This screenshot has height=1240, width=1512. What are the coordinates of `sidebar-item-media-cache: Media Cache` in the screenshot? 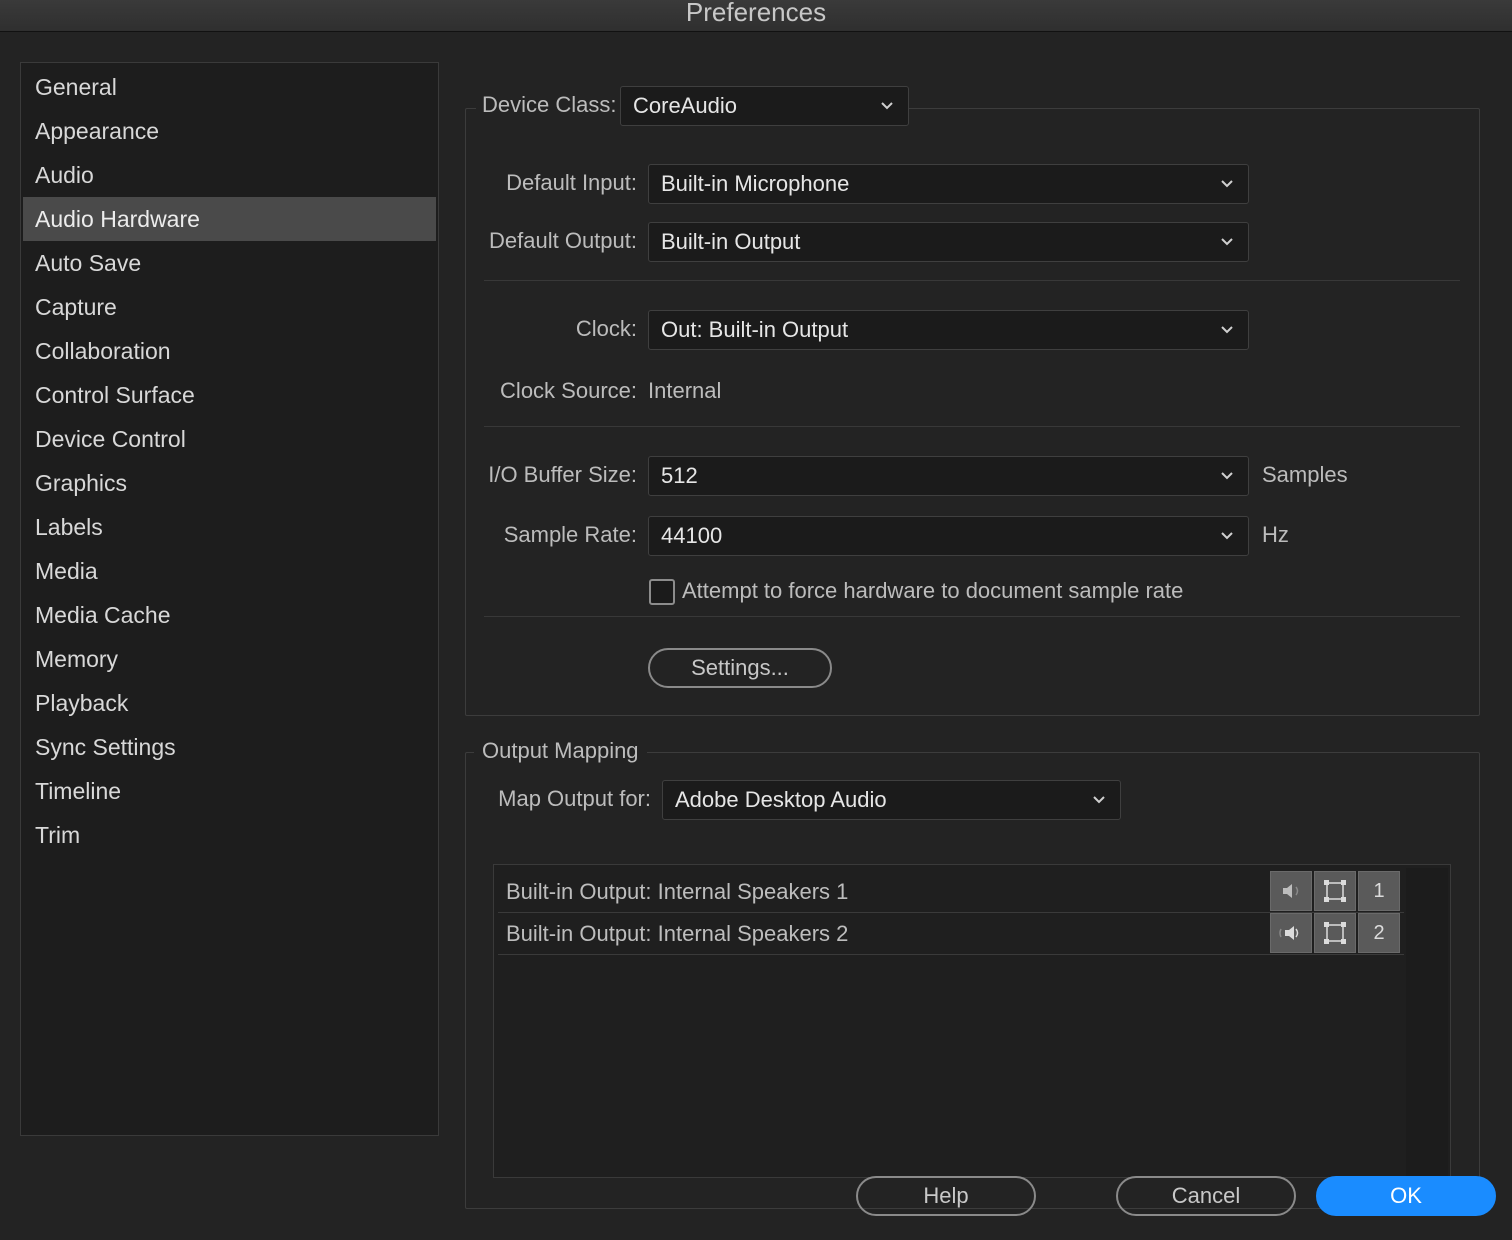 It's located at (229, 615).